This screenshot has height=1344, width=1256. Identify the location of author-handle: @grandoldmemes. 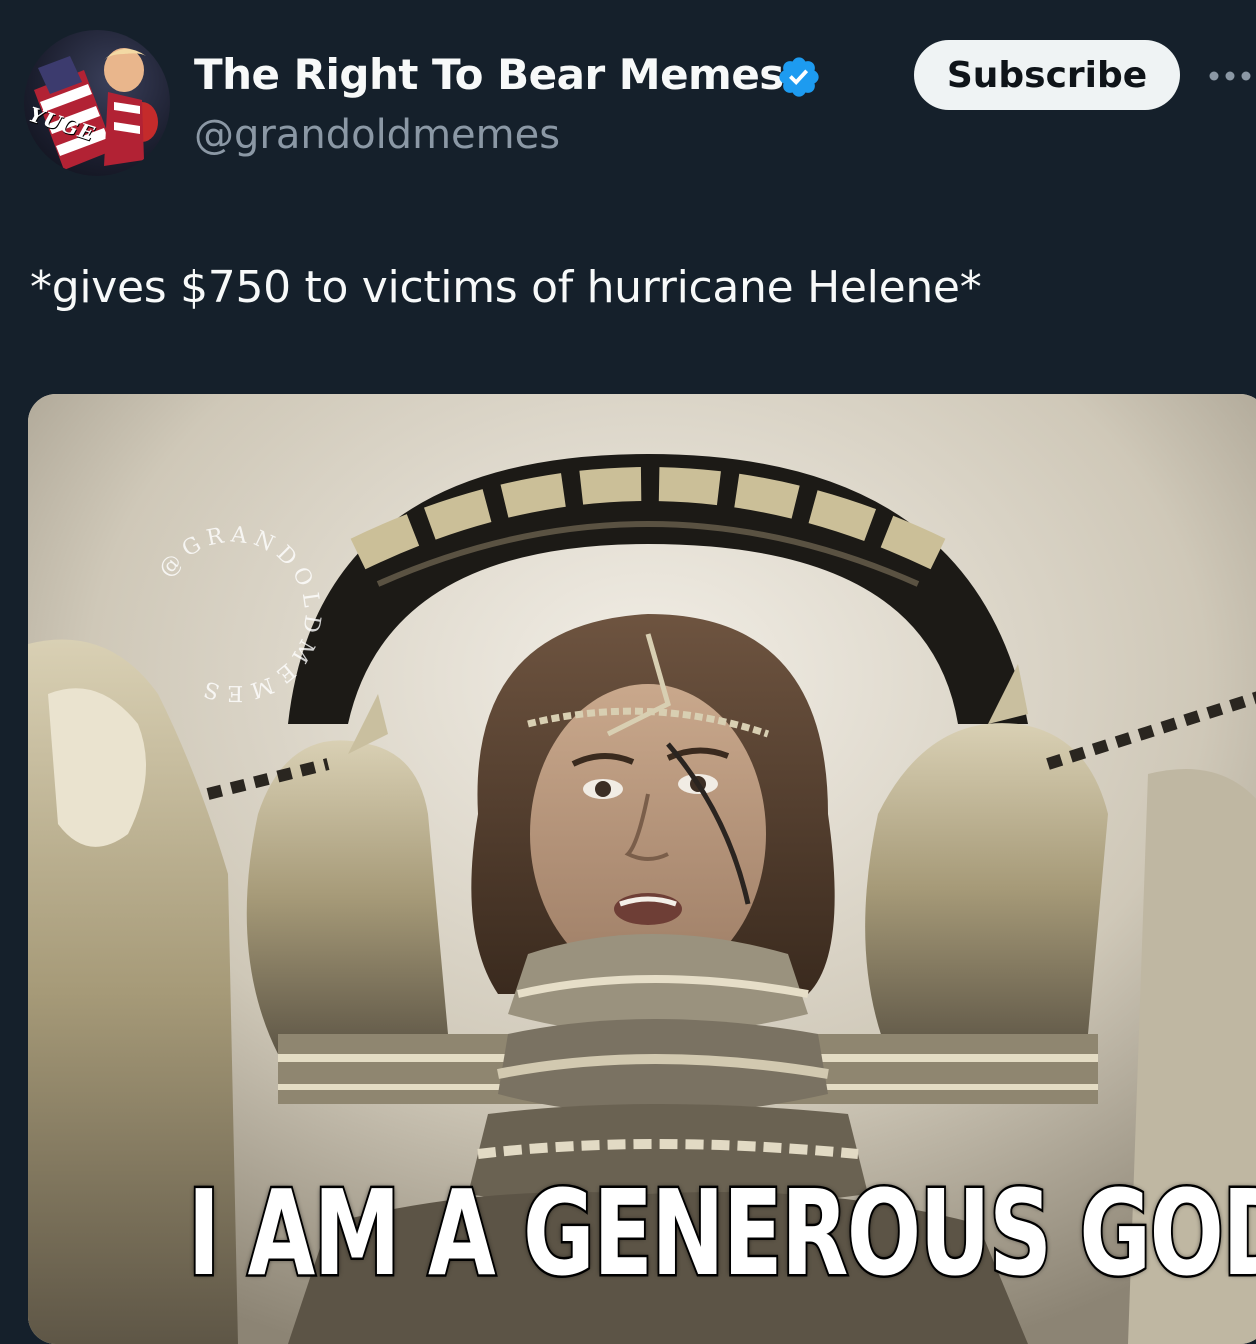
(377, 135).